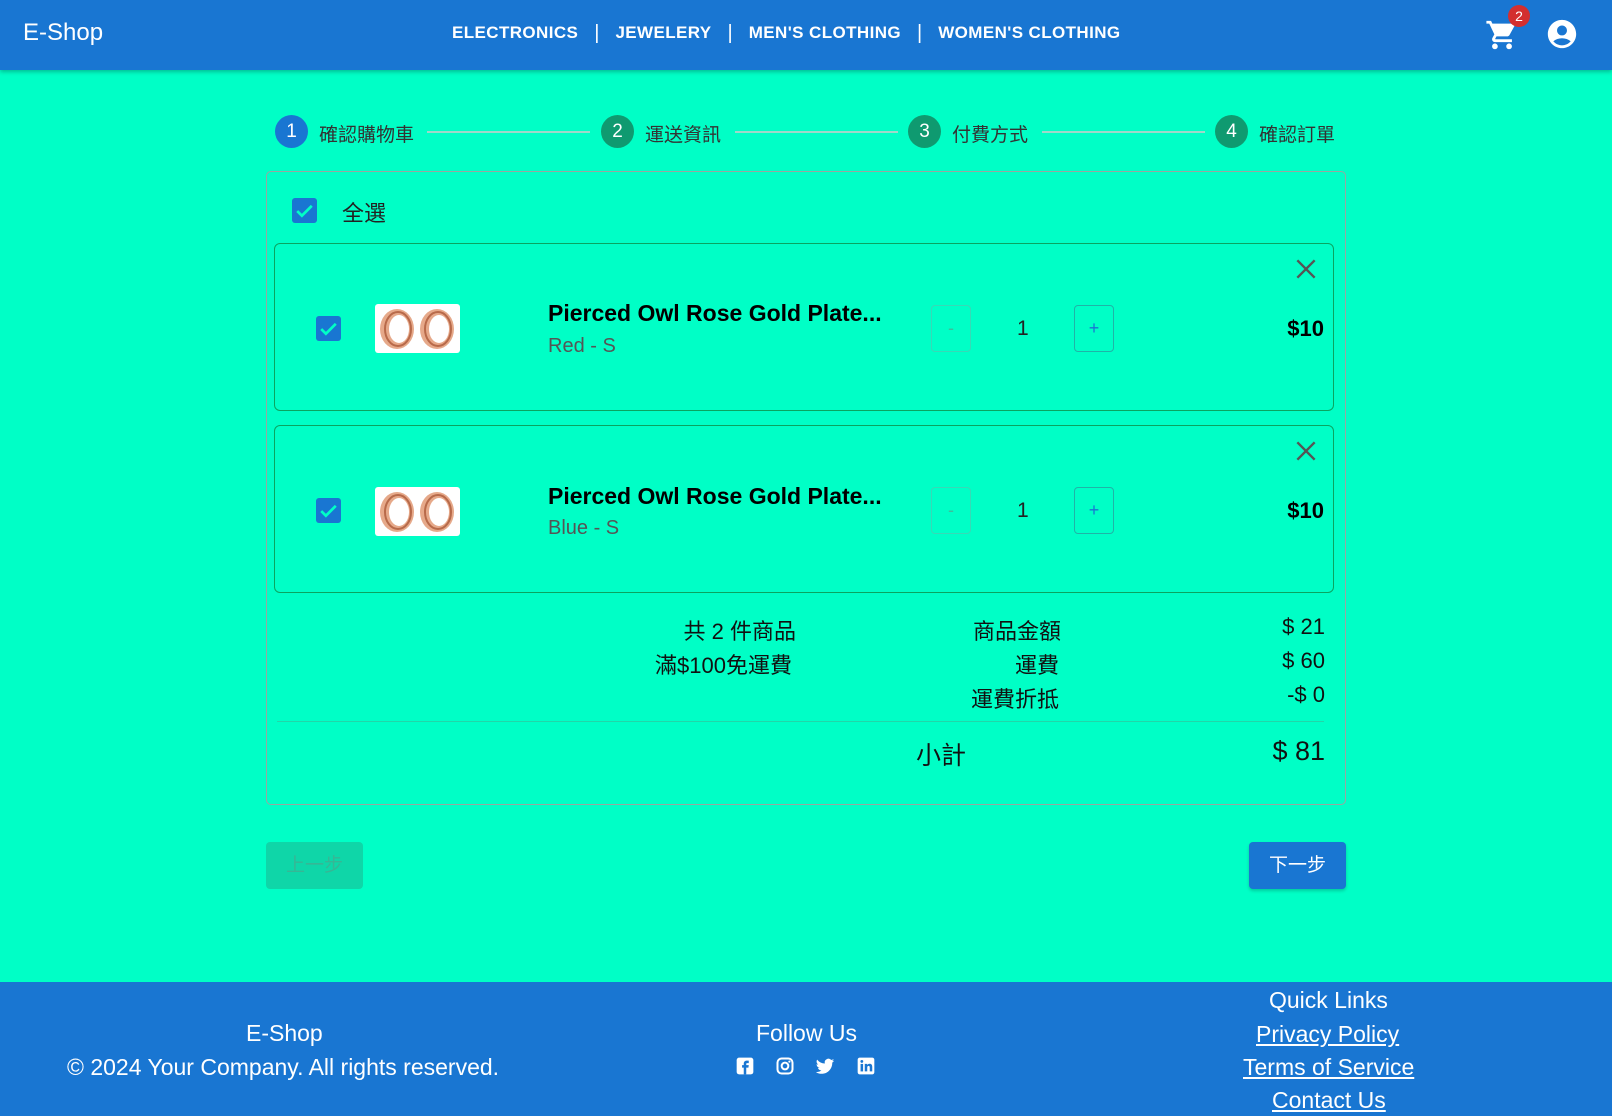 The height and width of the screenshot is (1116, 1612). I want to click on terms-of-service-link: Terms of Service, so click(1328, 1067).